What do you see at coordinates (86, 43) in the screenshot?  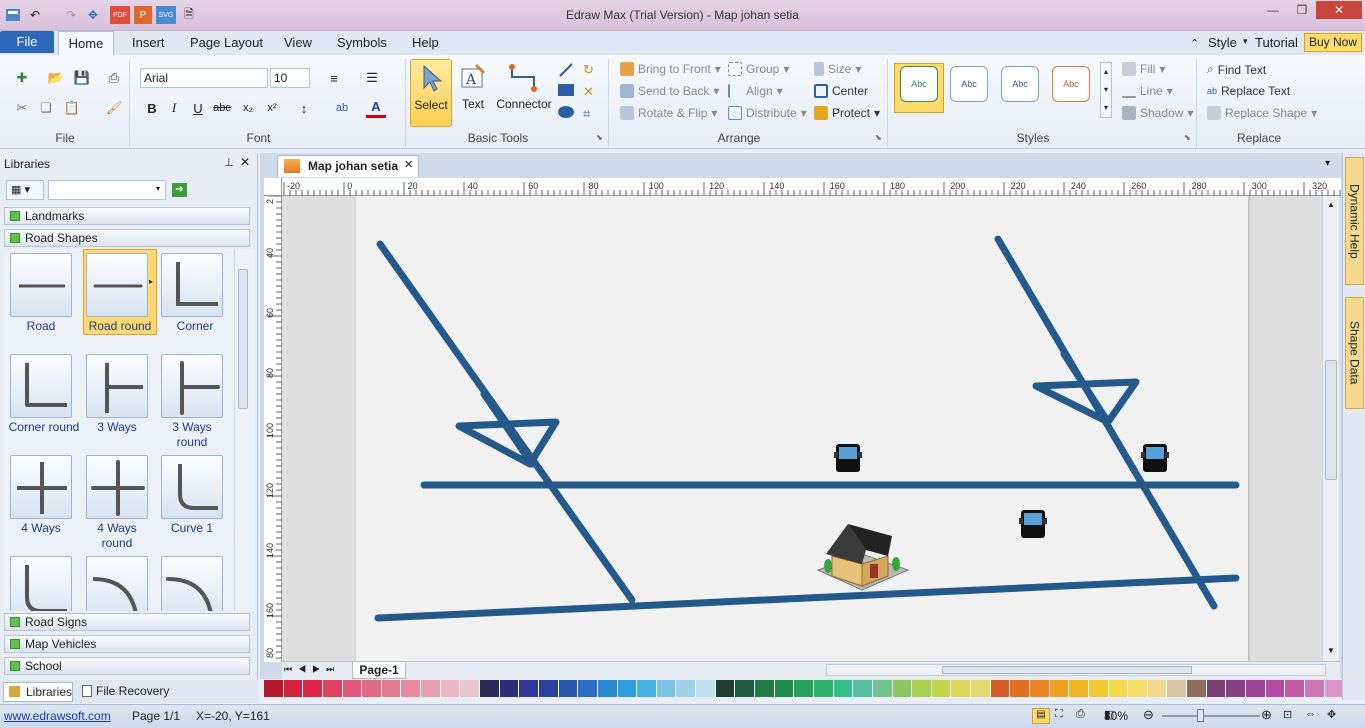 I see `menu-home: Home` at bounding box center [86, 43].